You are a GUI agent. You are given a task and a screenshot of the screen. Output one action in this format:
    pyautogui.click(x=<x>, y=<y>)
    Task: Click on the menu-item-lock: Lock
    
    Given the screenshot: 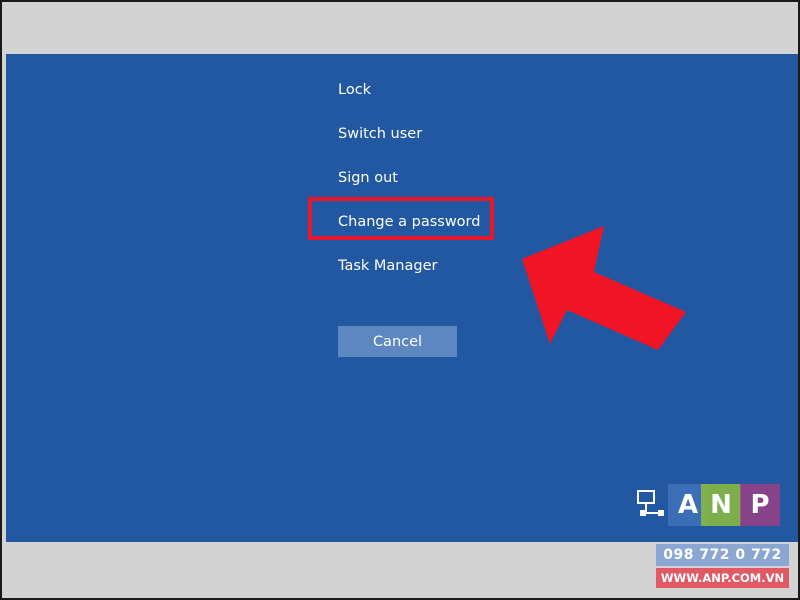 What is the action you would take?
    pyautogui.click(x=354, y=90)
    